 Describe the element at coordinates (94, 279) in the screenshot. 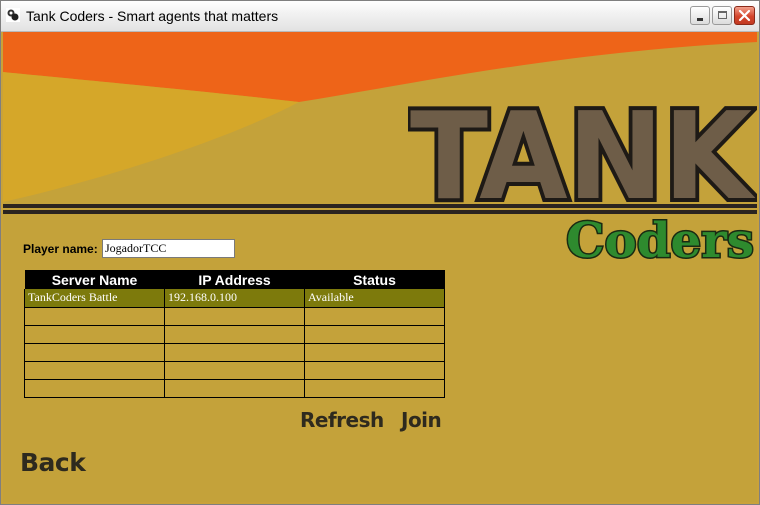

I see `column-header-server-name: Server Name` at that location.